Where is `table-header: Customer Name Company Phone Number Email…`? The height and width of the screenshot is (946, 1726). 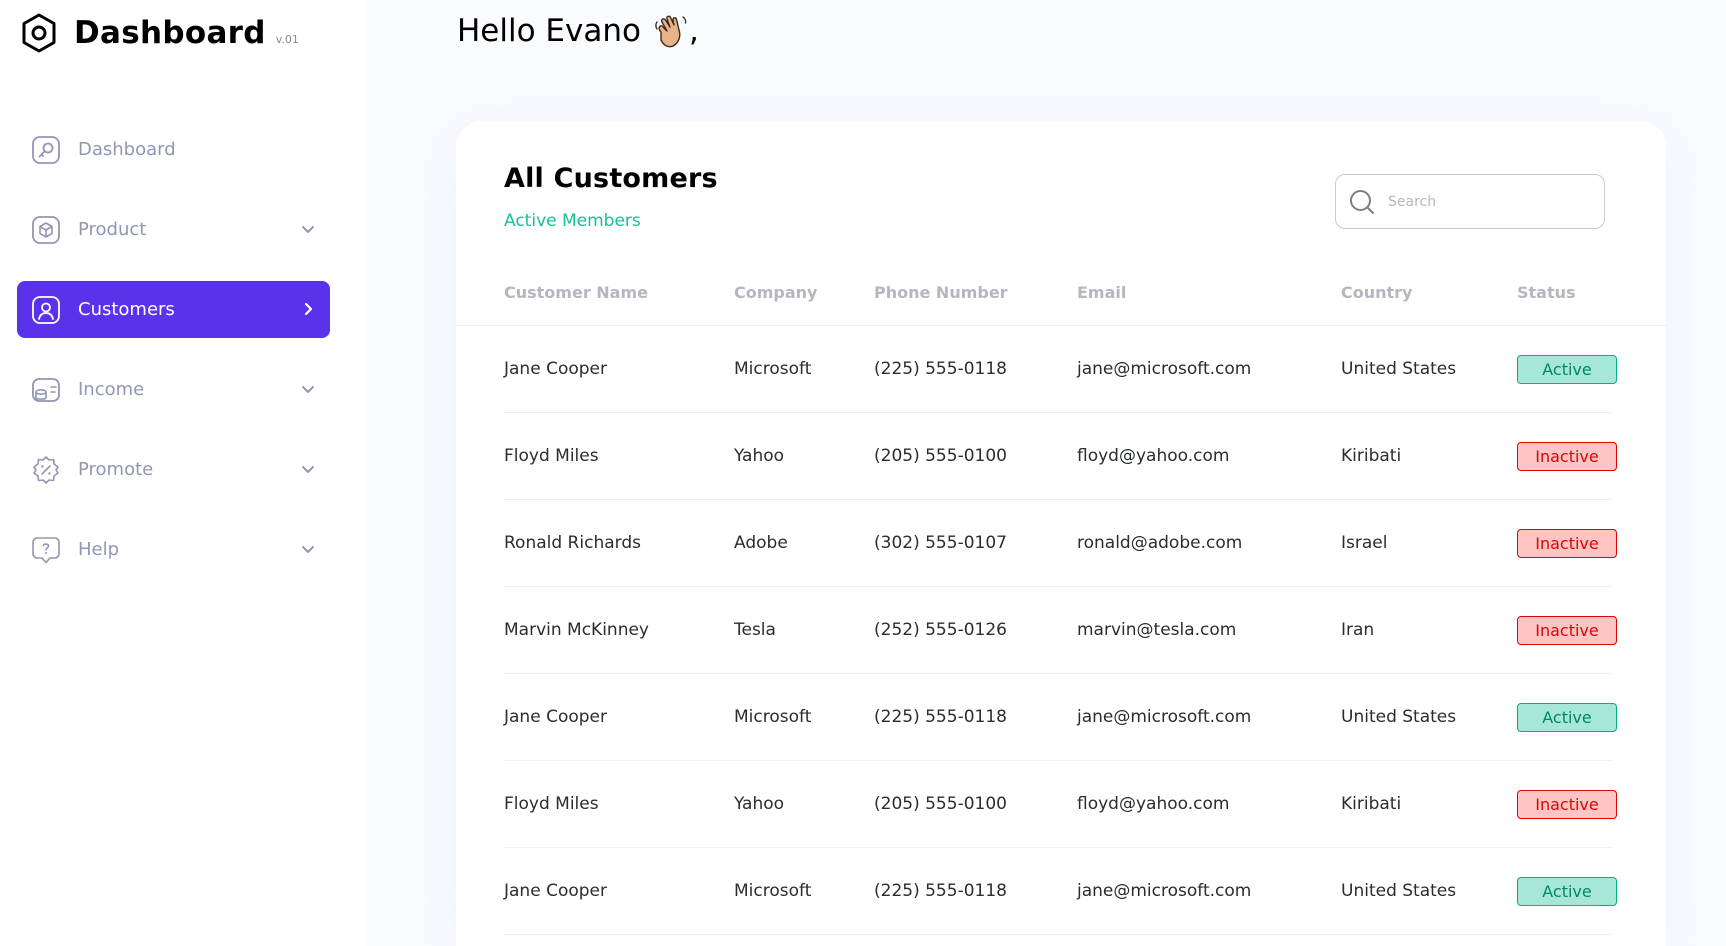 table-header: Customer Name Company Phone Number Email… is located at coordinates (1061, 293).